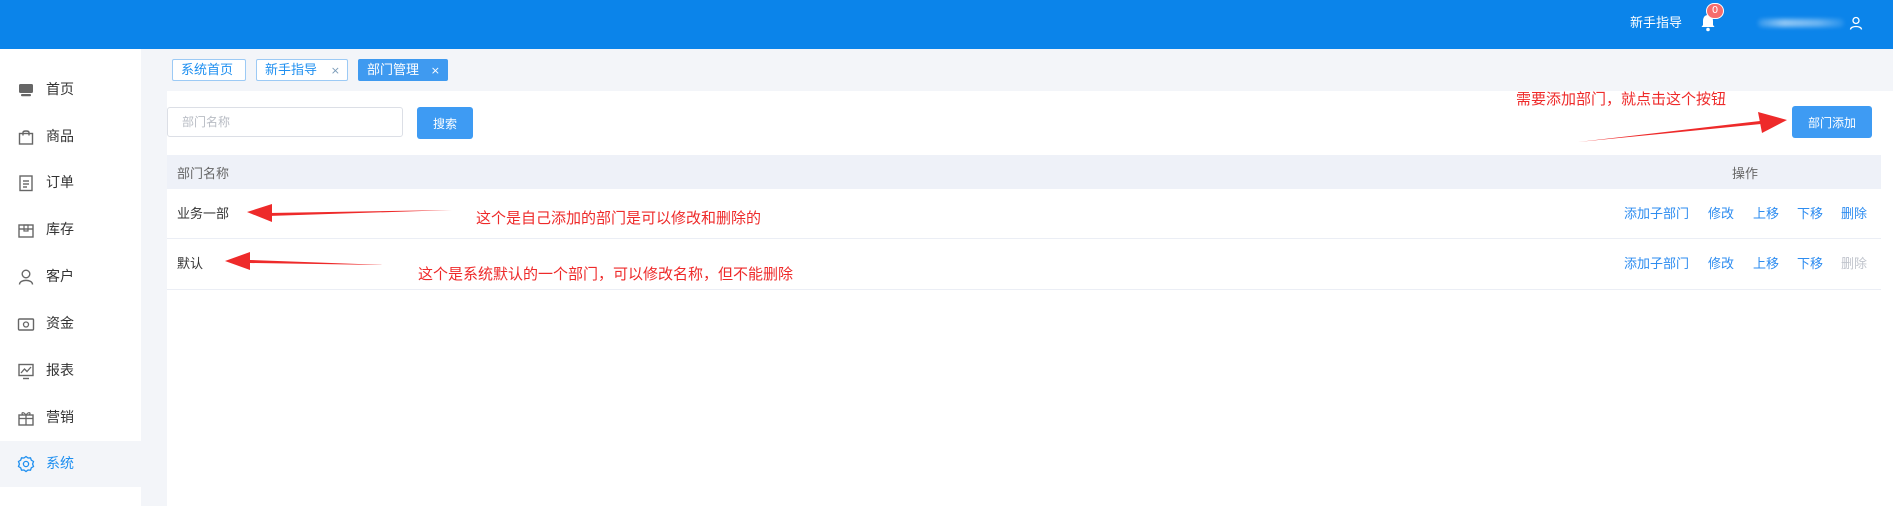 This screenshot has width=1893, height=506. Describe the element at coordinates (60, 324) in the screenshot. I see `sidebar-item-label: 资金` at that location.